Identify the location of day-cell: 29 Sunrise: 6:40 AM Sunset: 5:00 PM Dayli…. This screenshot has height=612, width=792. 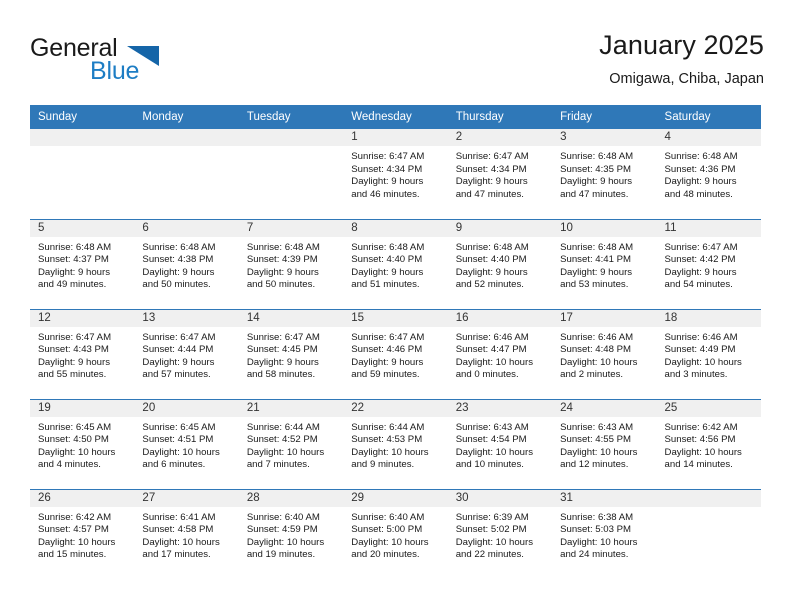
(395, 533).